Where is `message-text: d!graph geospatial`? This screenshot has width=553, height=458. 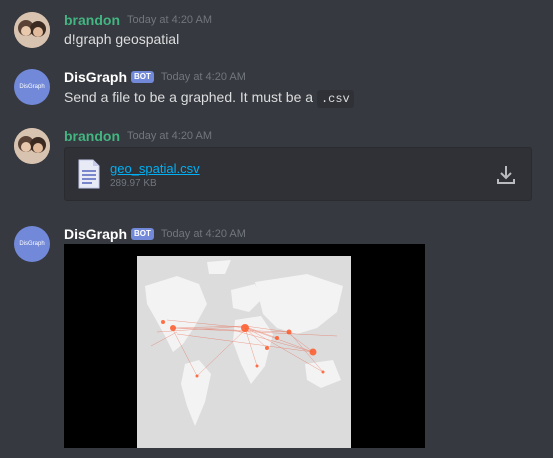
message-text: d!graph geospatial is located at coordinates (122, 39).